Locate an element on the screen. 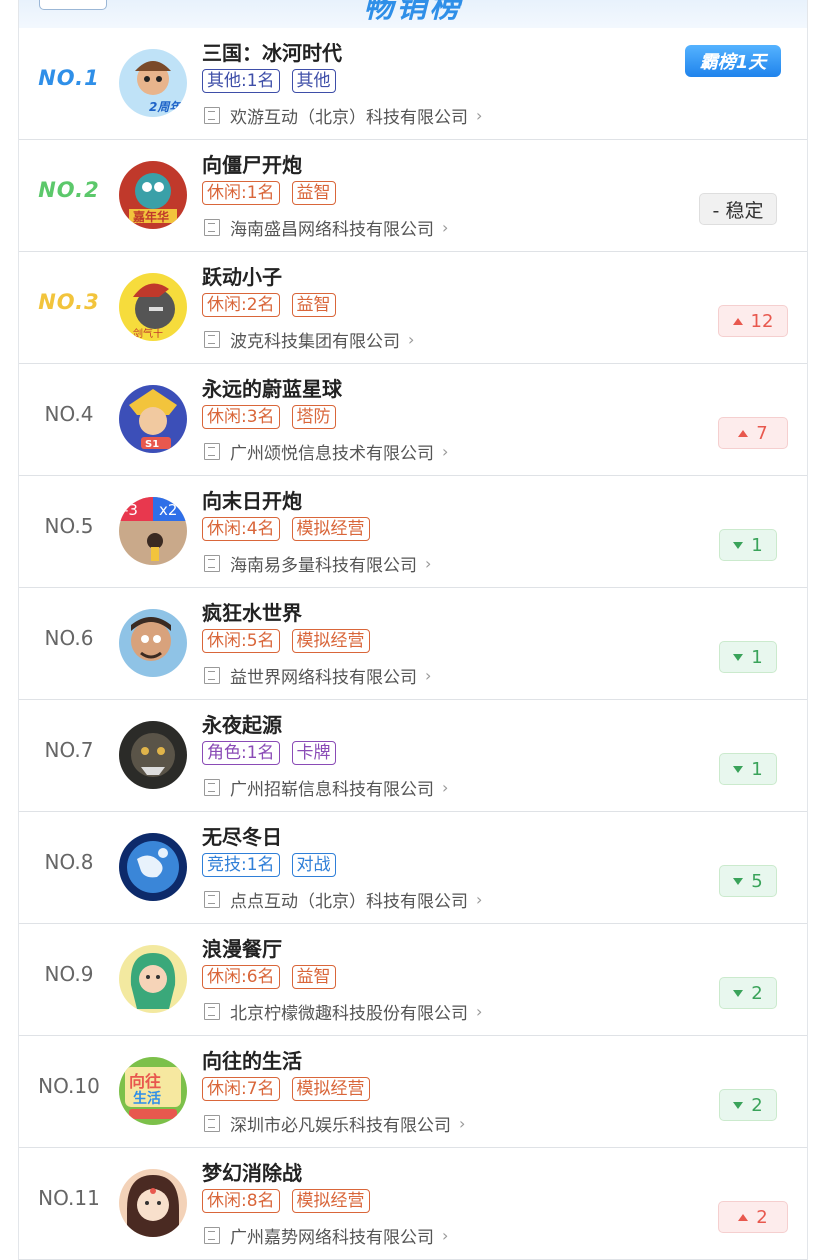 The image size is (840, 1260). game-name: 无尽冬日 is located at coordinates (242, 835).